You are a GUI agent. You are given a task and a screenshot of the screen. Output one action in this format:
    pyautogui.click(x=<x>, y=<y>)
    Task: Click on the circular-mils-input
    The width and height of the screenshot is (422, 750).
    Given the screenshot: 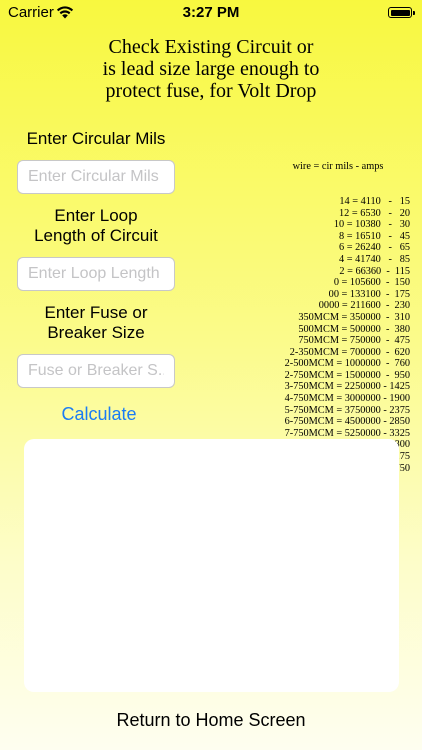 What is the action you would take?
    pyautogui.click(x=96, y=177)
    